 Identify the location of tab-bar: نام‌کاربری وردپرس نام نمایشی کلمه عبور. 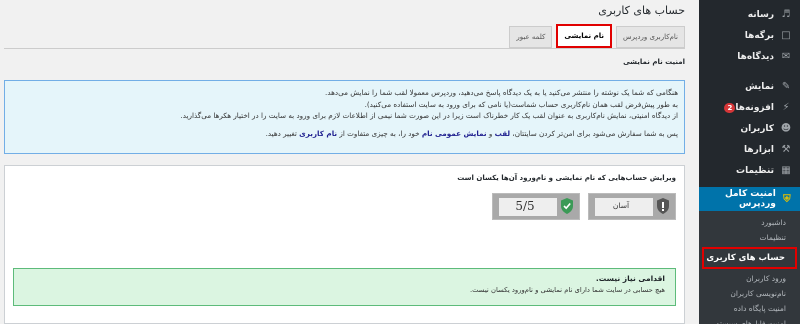
(595, 36).